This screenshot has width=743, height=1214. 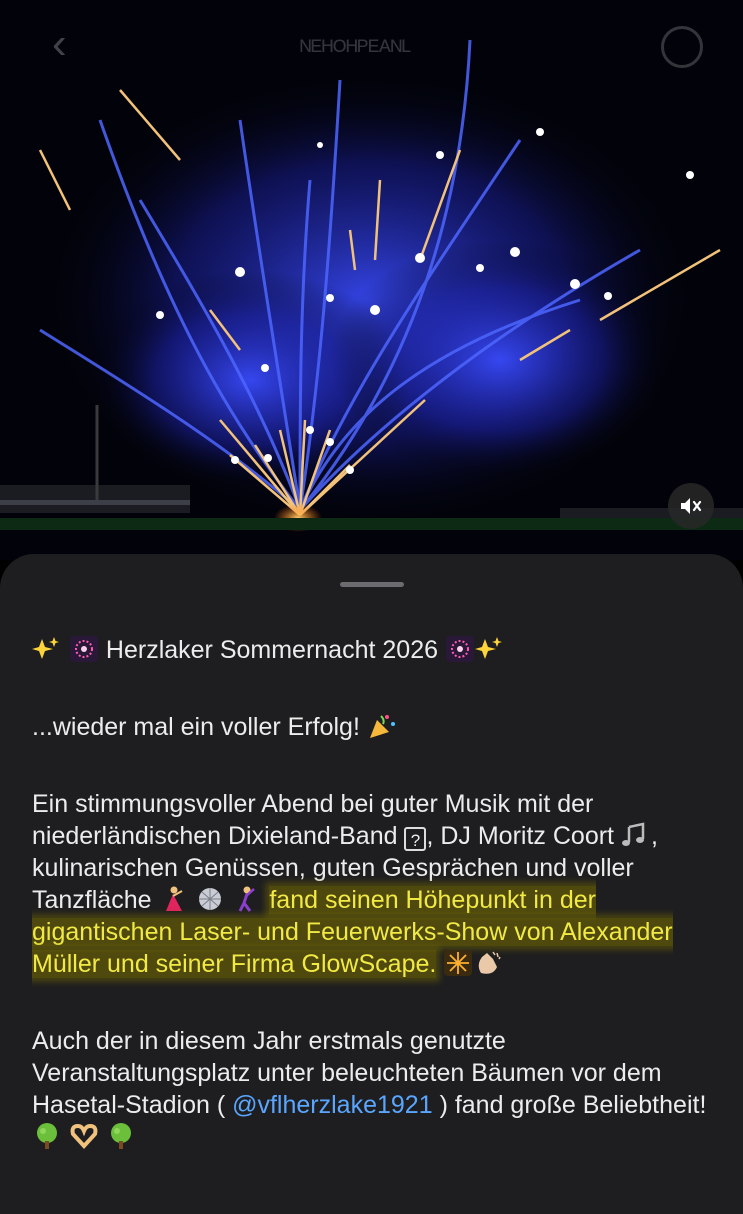 I want to click on speaker-muted-icon, so click(x=691, y=506).